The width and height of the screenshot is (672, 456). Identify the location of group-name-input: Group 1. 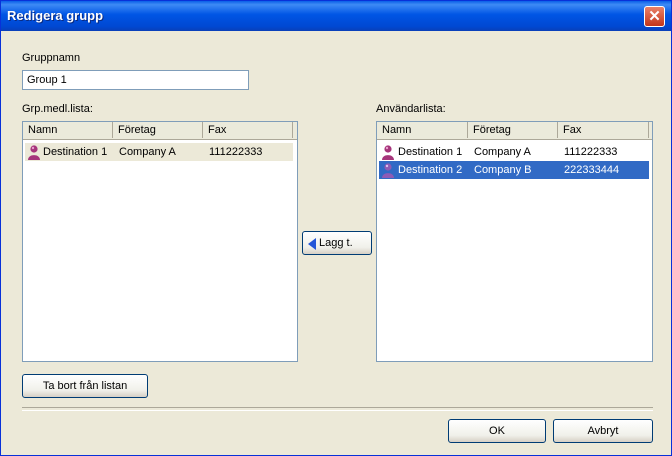
(135, 80).